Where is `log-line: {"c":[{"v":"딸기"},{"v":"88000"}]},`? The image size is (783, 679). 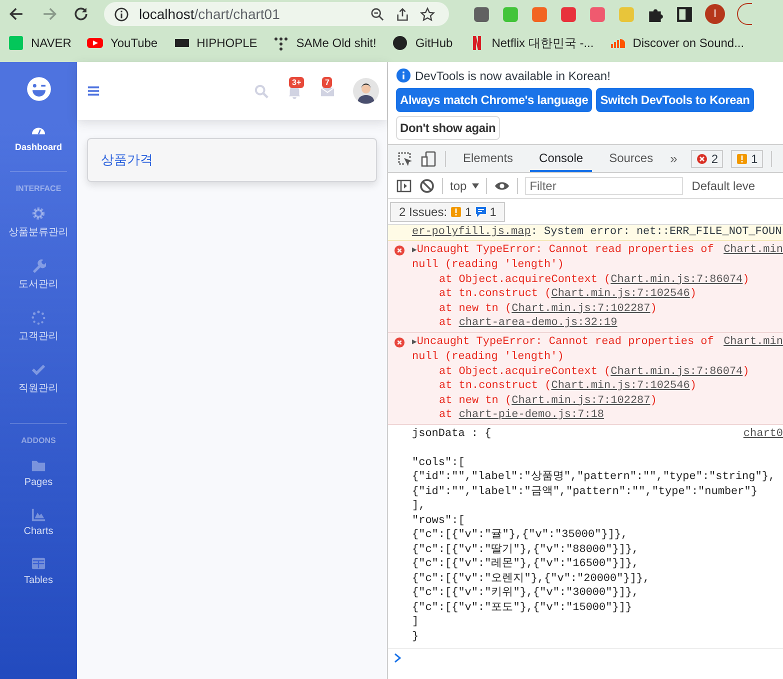 log-line: {"c":[{"v":"딸기"},{"v":"88000"}]}, is located at coordinates (526, 549).